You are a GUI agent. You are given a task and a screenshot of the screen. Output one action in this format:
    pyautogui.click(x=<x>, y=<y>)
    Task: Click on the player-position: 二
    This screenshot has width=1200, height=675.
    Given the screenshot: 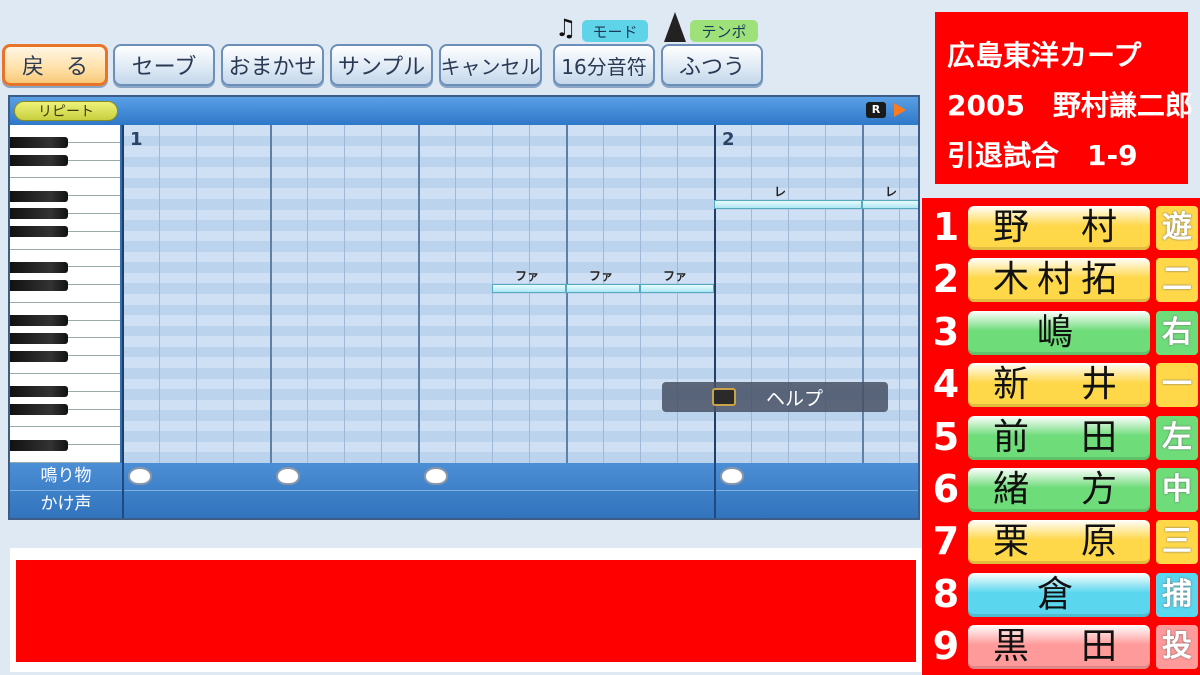 What is the action you would take?
    pyautogui.click(x=1177, y=280)
    